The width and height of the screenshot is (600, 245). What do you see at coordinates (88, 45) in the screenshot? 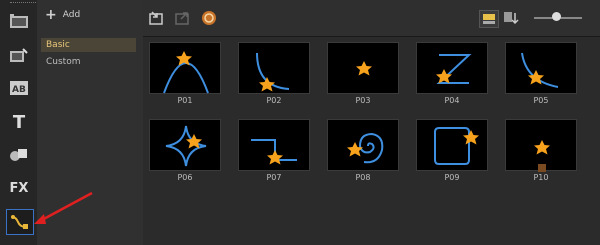
I see `category-basic: Basic` at bounding box center [88, 45].